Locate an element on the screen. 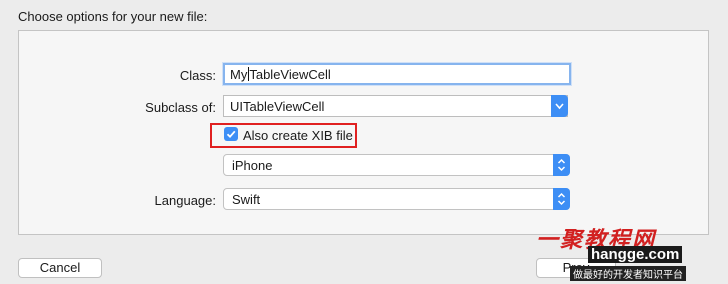 This screenshot has width=728, height=284. checkmark-icon is located at coordinates (231, 134).